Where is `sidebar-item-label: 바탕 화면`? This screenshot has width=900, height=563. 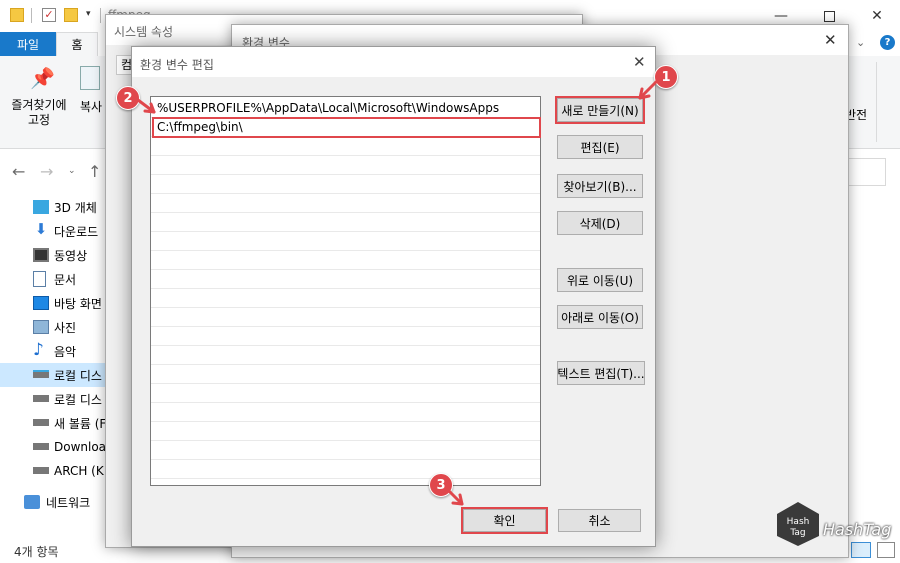 sidebar-item-label: 바탕 화면 is located at coordinates (78, 303).